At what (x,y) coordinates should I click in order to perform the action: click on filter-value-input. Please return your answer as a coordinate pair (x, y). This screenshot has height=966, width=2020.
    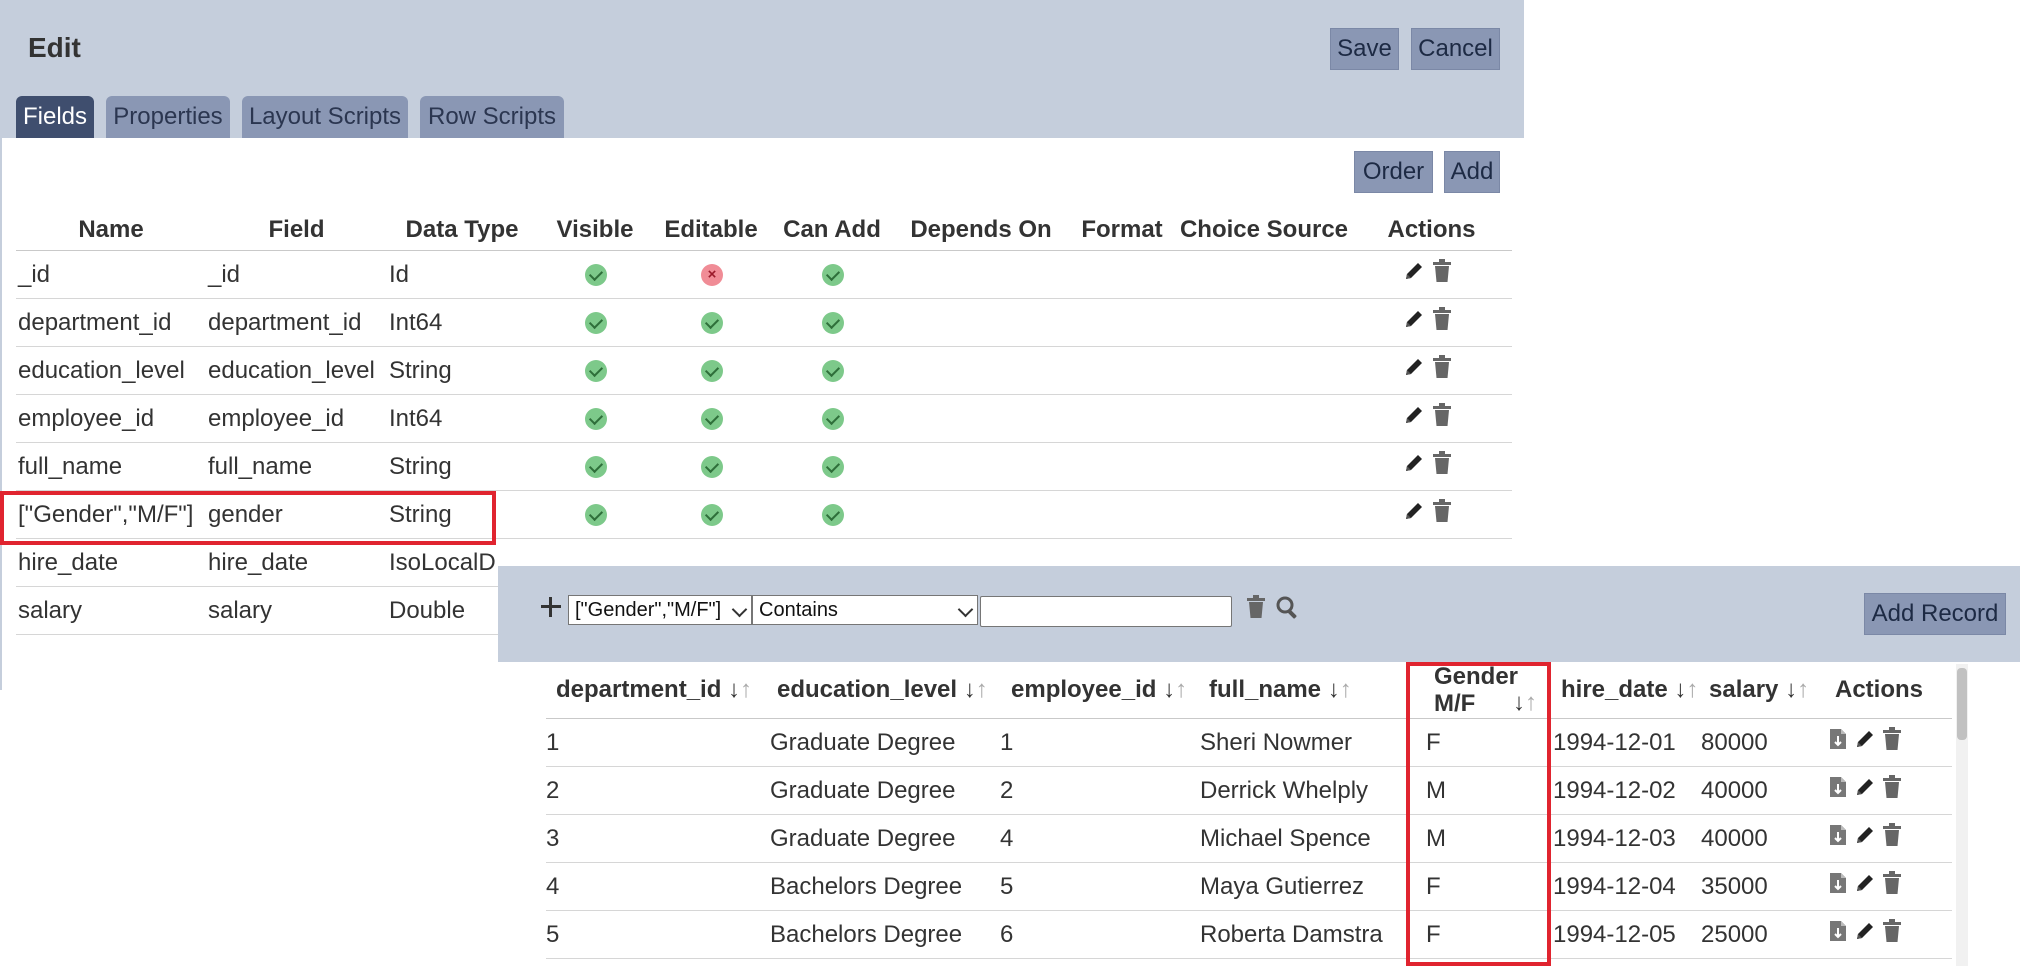
    Looking at the image, I should click on (1106, 611).